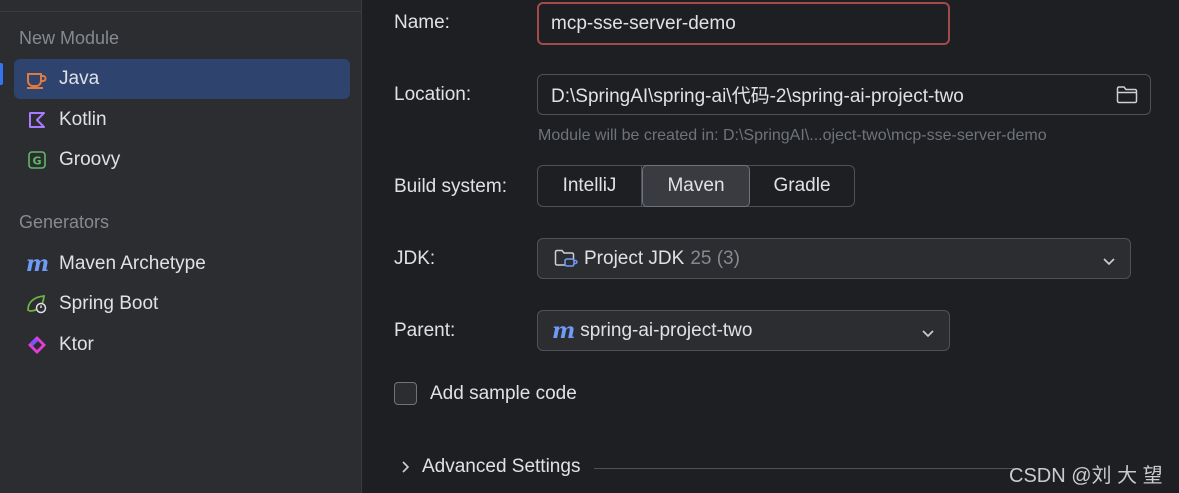  What do you see at coordinates (802, 186) in the screenshot?
I see `build-system-gradle-button: Gradle` at bounding box center [802, 186].